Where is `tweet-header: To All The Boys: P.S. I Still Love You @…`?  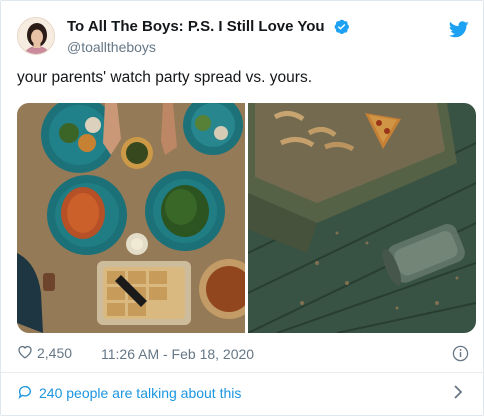 tweet-header: To All The Boys: P.S. I Still Love You @… is located at coordinates (243, 37).